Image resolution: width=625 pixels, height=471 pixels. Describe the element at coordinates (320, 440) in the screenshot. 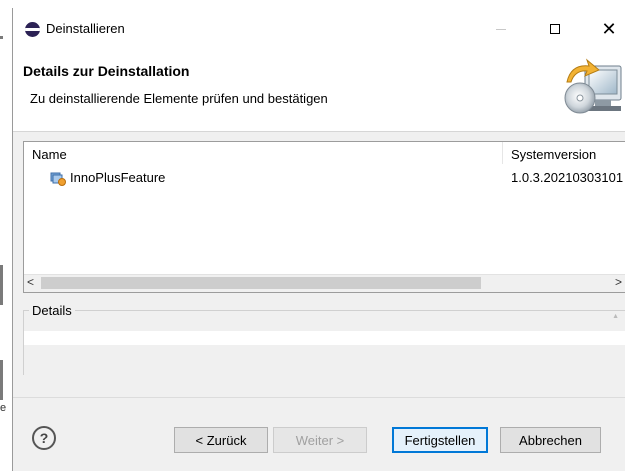

I see `next-button: Weiter >` at that location.